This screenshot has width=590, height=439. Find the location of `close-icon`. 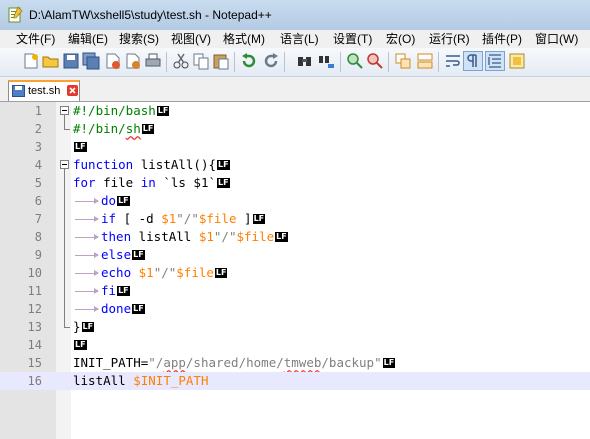

close-icon is located at coordinates (113, 61).